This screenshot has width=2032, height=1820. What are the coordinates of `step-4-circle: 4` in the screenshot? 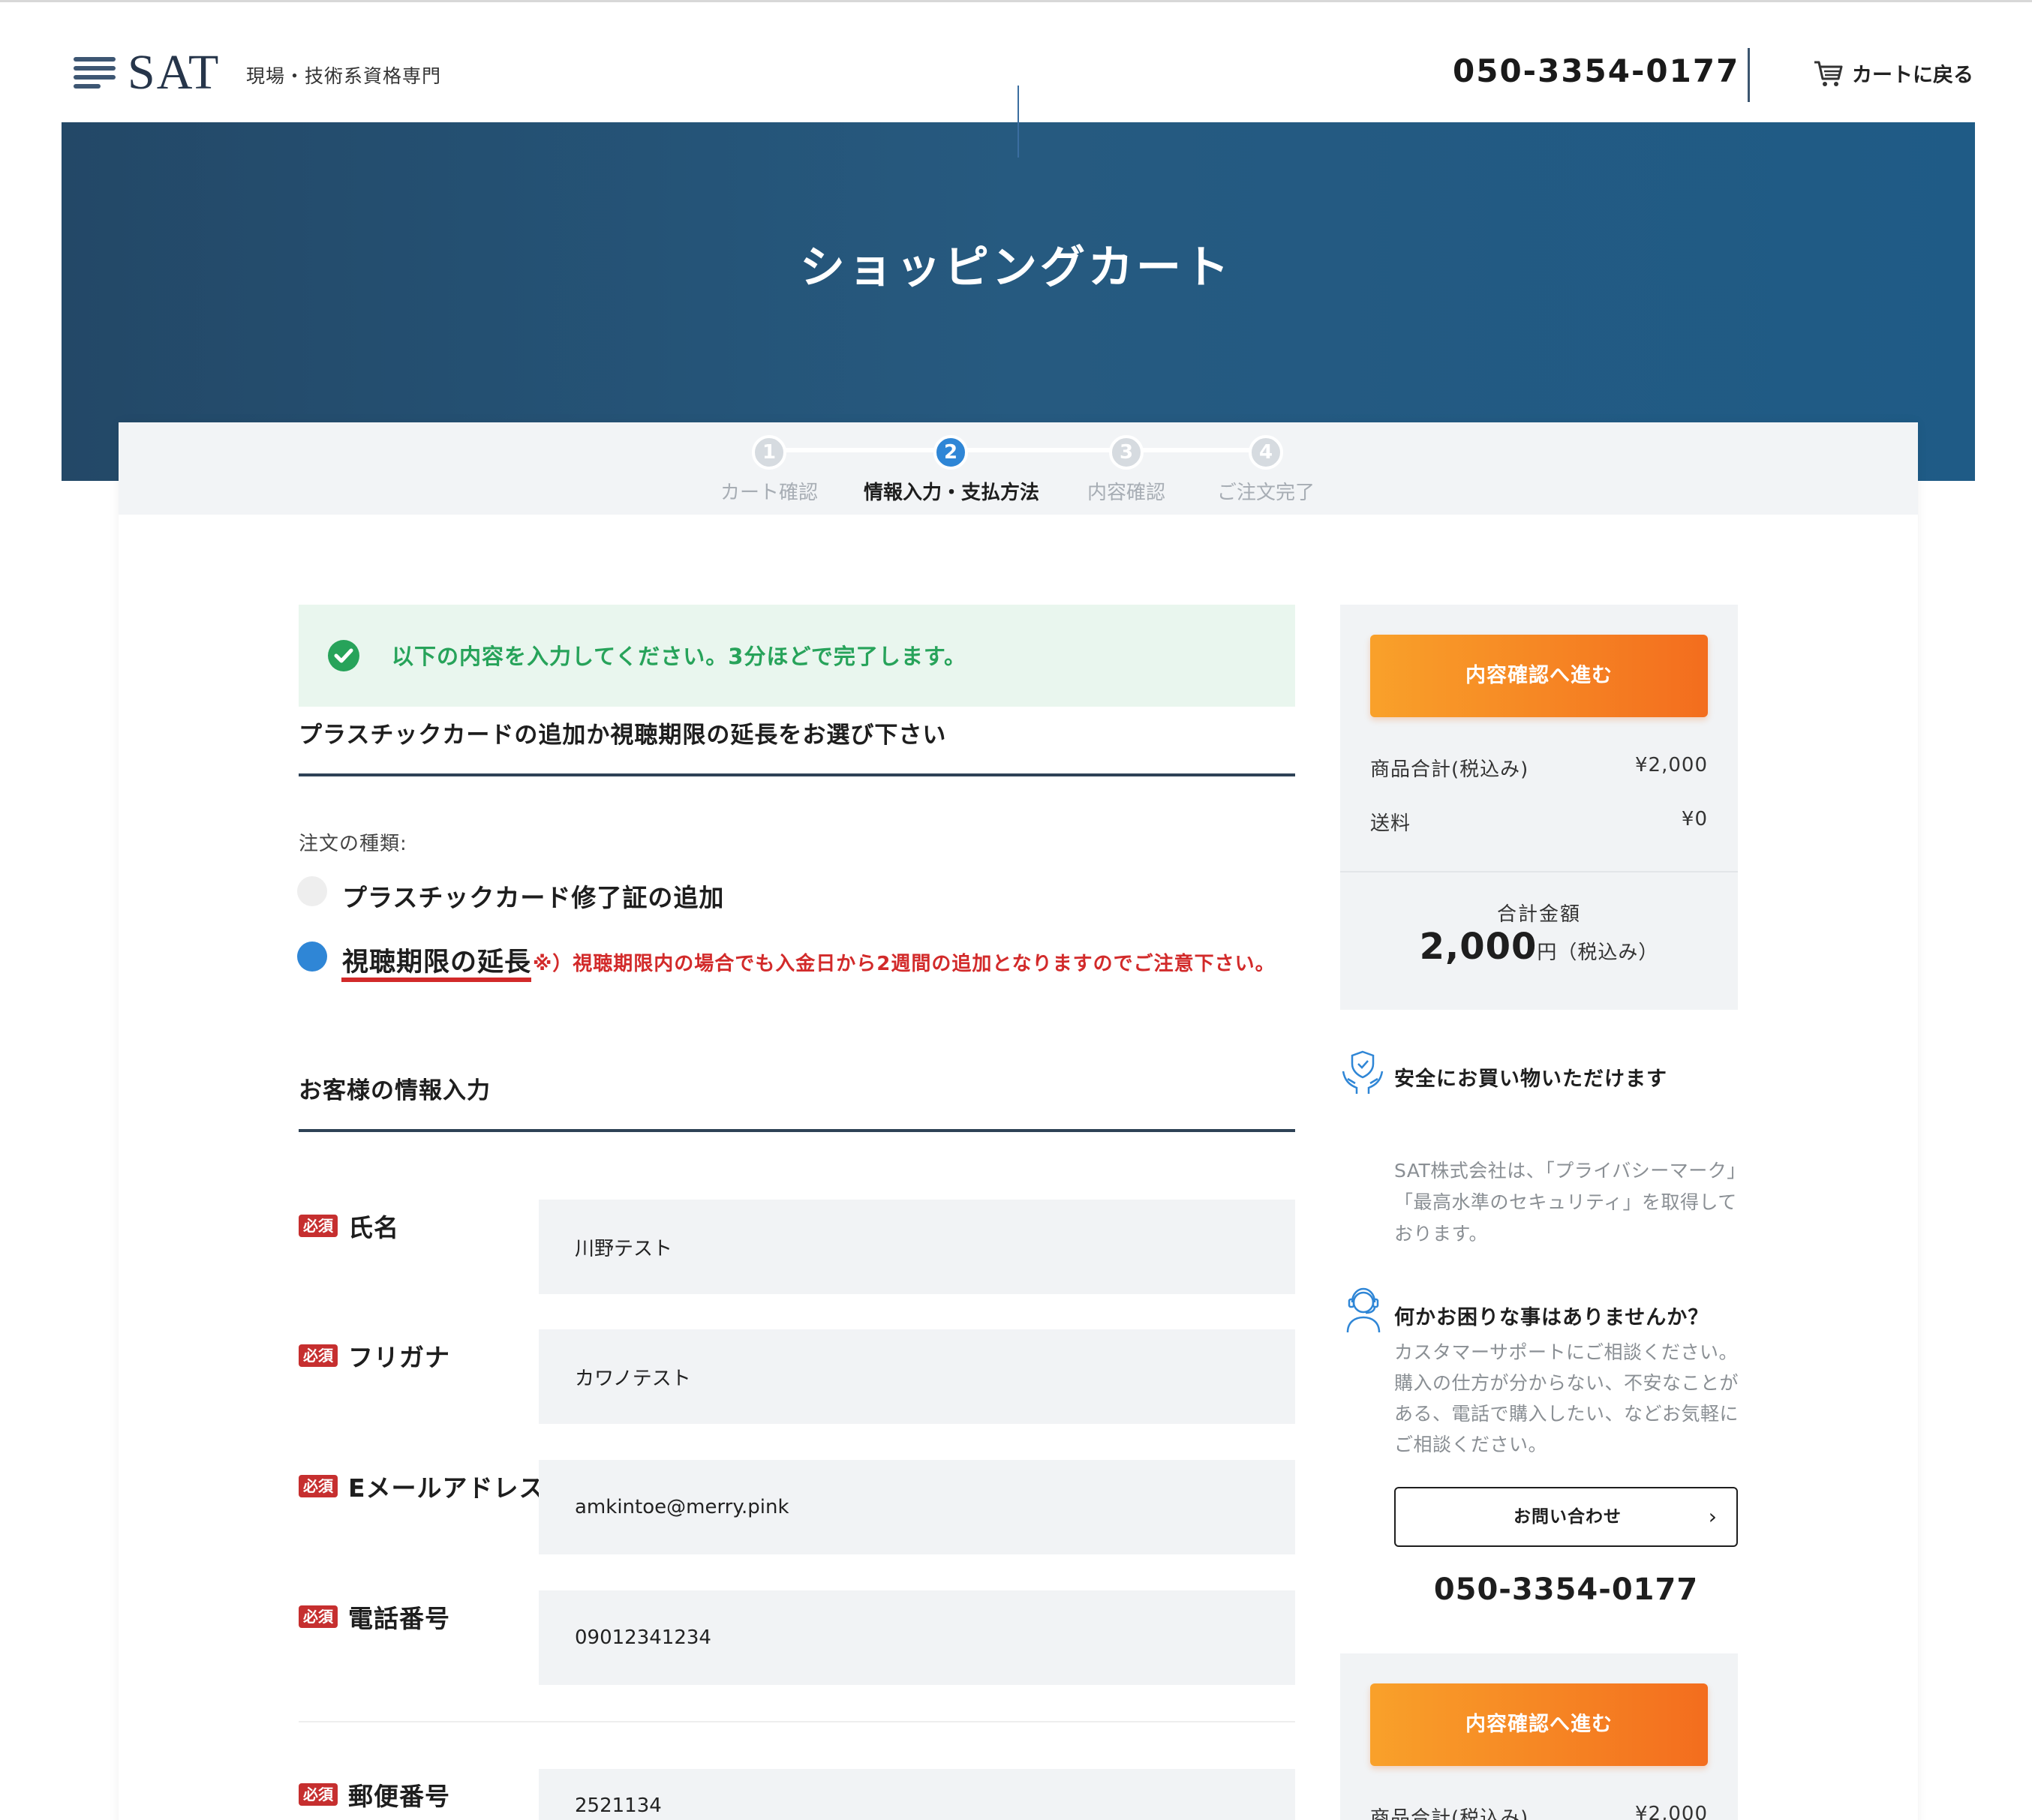 It's located at (1266, 452).